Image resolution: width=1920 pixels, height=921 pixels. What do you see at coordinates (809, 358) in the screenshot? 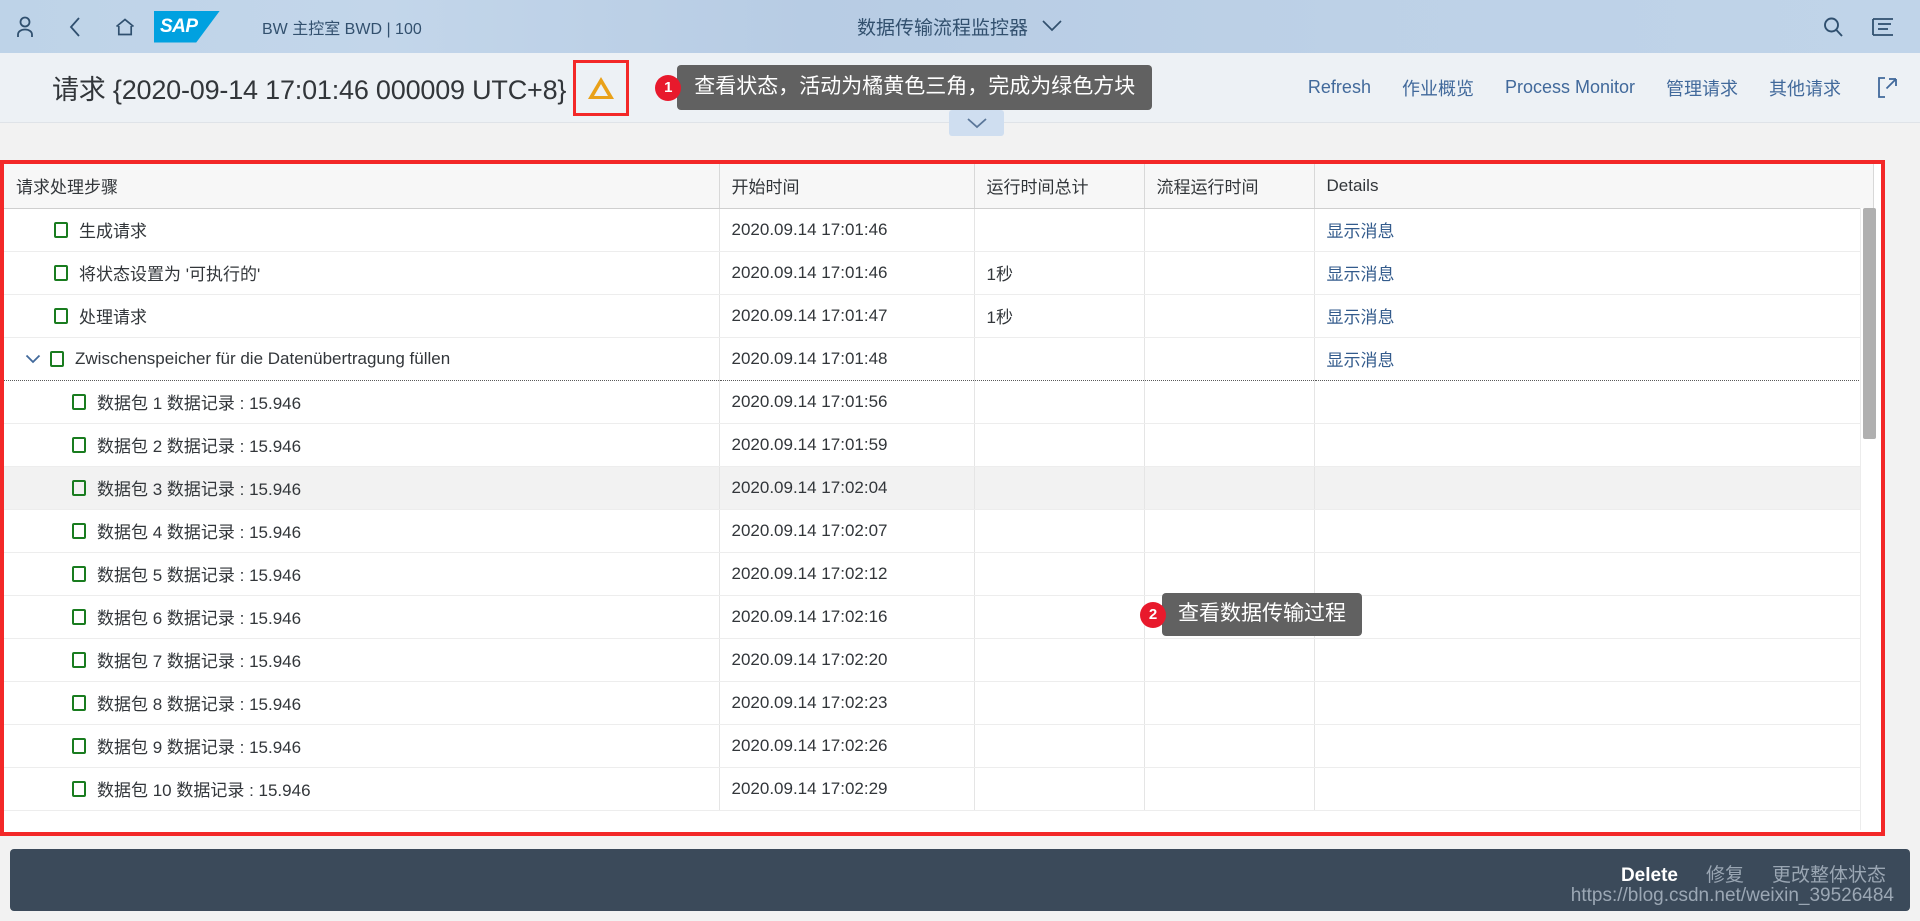
I see `cell-start-time-value: 2020.09.14 17:01:48` at bounding box center [809, 358].